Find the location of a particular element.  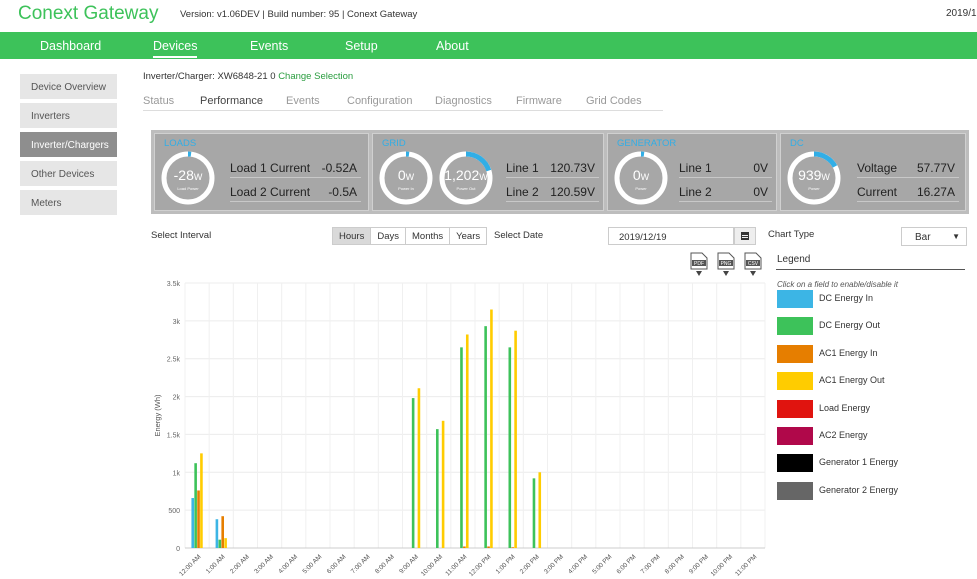

sidebar-item-inverters: Inverters is located at coordinates (68, 115).